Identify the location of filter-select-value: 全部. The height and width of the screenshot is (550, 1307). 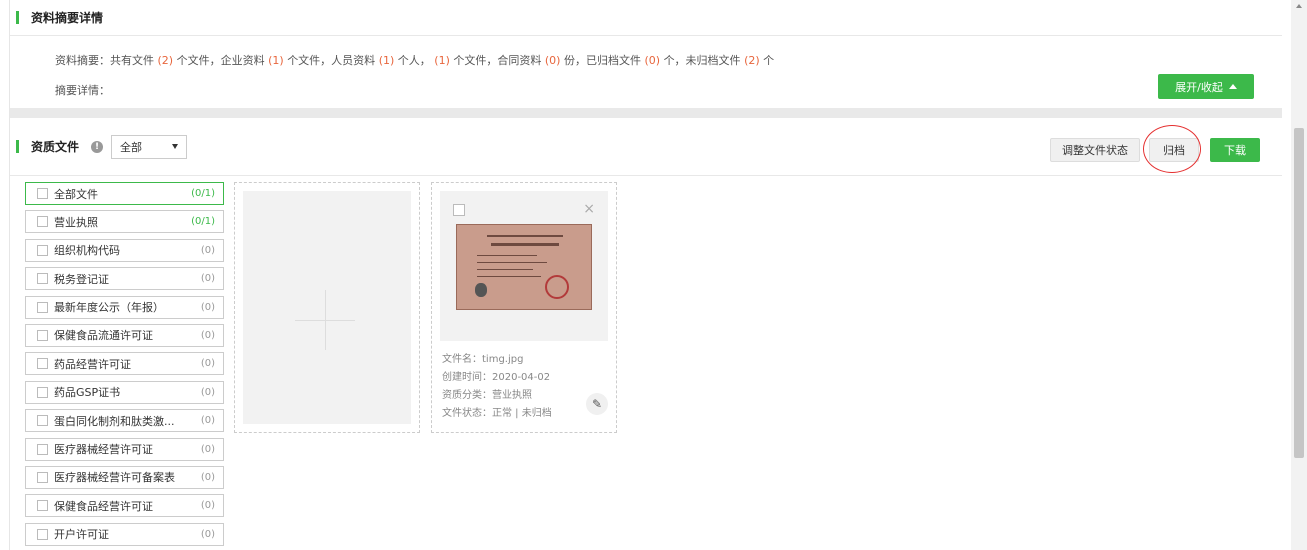
(131, 147).